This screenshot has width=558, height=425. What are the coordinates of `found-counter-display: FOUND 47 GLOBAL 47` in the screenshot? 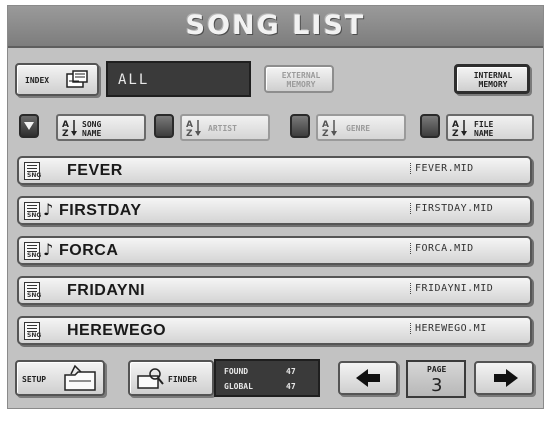 It's located at (267, 378).